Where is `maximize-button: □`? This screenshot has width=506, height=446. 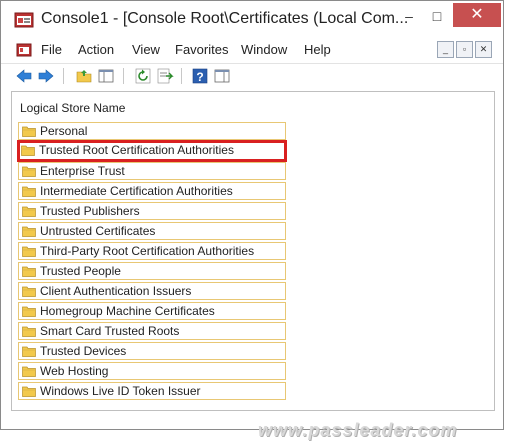 maximize-button: □ is located at coordinates (437, 16).